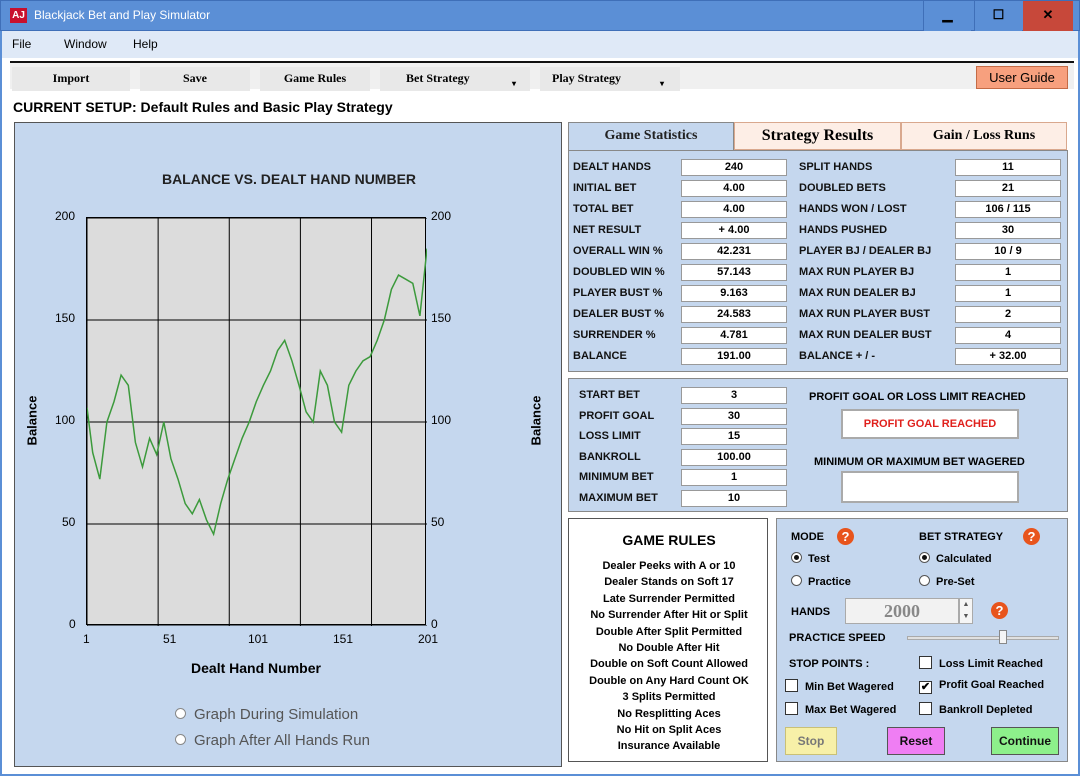 The height and width of the screenshot is (776, 1080). What do you see at coordinates (842, 188) in the screenshot?
I see `stat-label: DOUBLED BETS` at bounding box center [842, 188].